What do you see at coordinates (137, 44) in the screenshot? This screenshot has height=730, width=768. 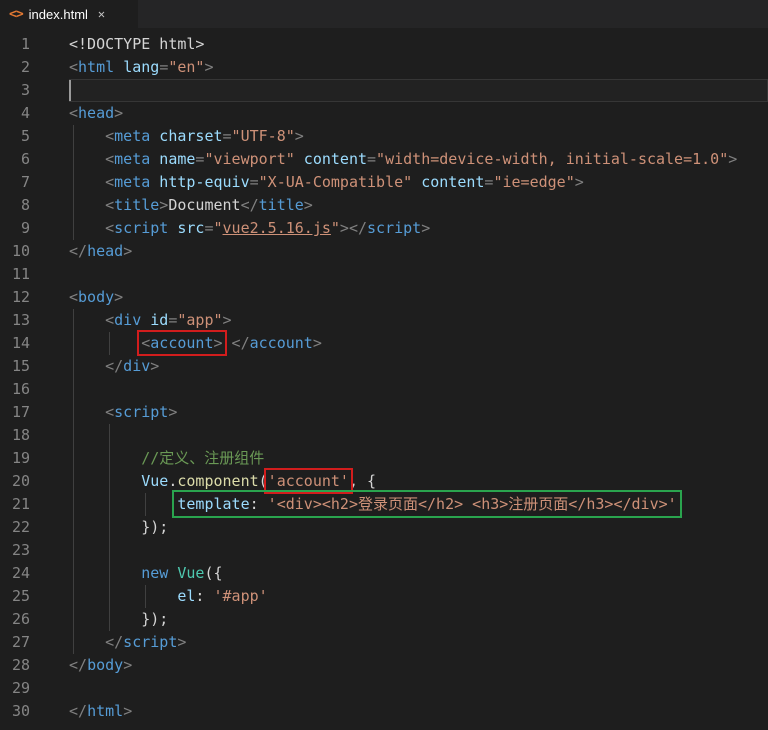 I see `token: <!DOCTYPE html>` at bounding box center [137, 44].